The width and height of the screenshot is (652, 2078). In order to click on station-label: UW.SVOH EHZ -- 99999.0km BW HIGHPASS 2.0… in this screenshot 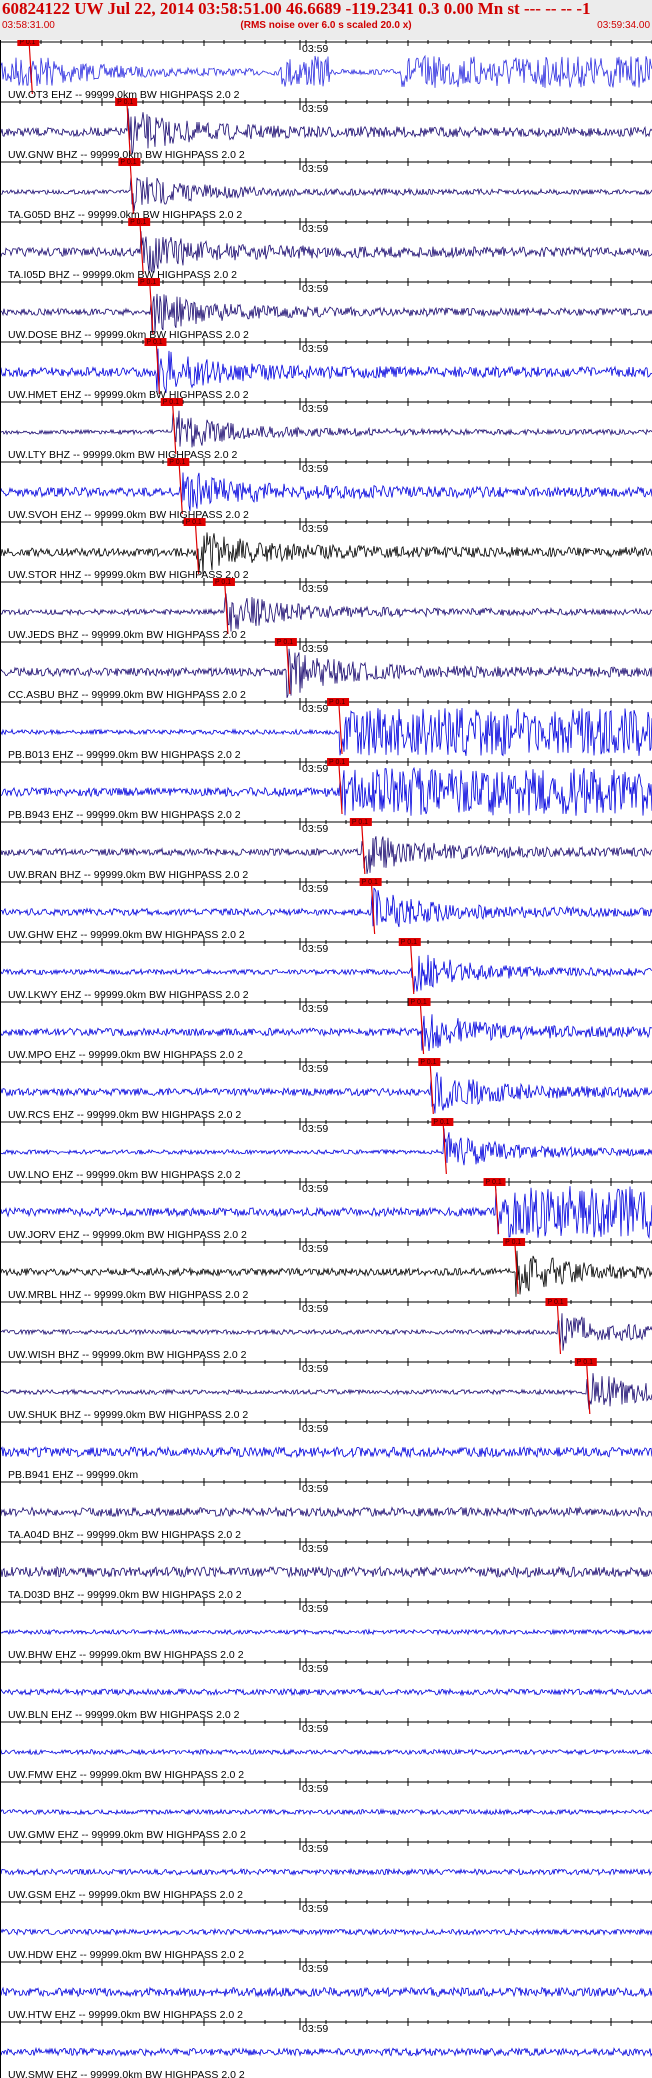, I will do `click(128, 515)`.